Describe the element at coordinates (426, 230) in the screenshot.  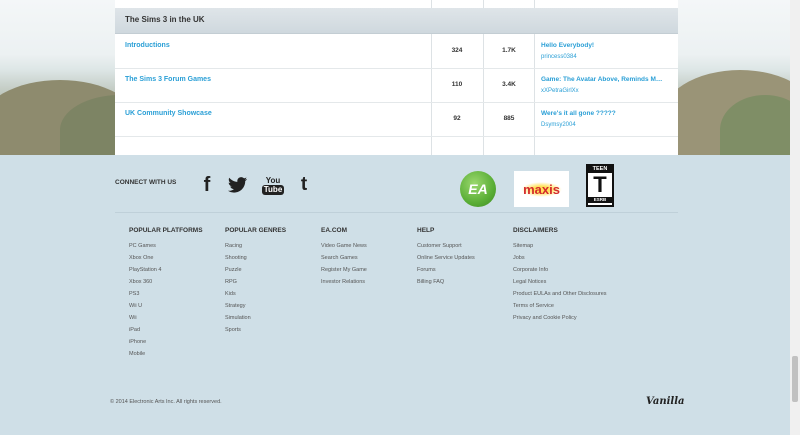
I see `column-heading: HELP` at that location.